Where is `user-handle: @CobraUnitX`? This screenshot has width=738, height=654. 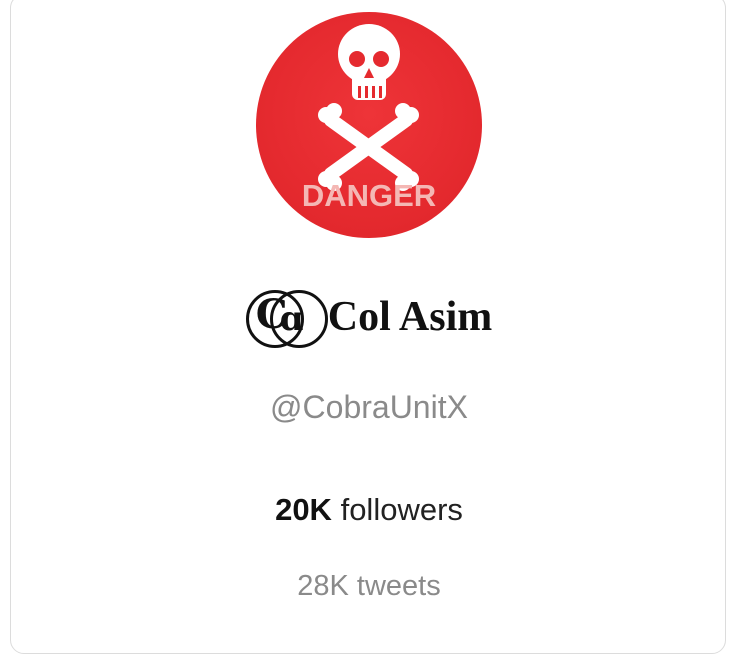
user-handle: @CobraUnitX is located at coordinates (369, 407).